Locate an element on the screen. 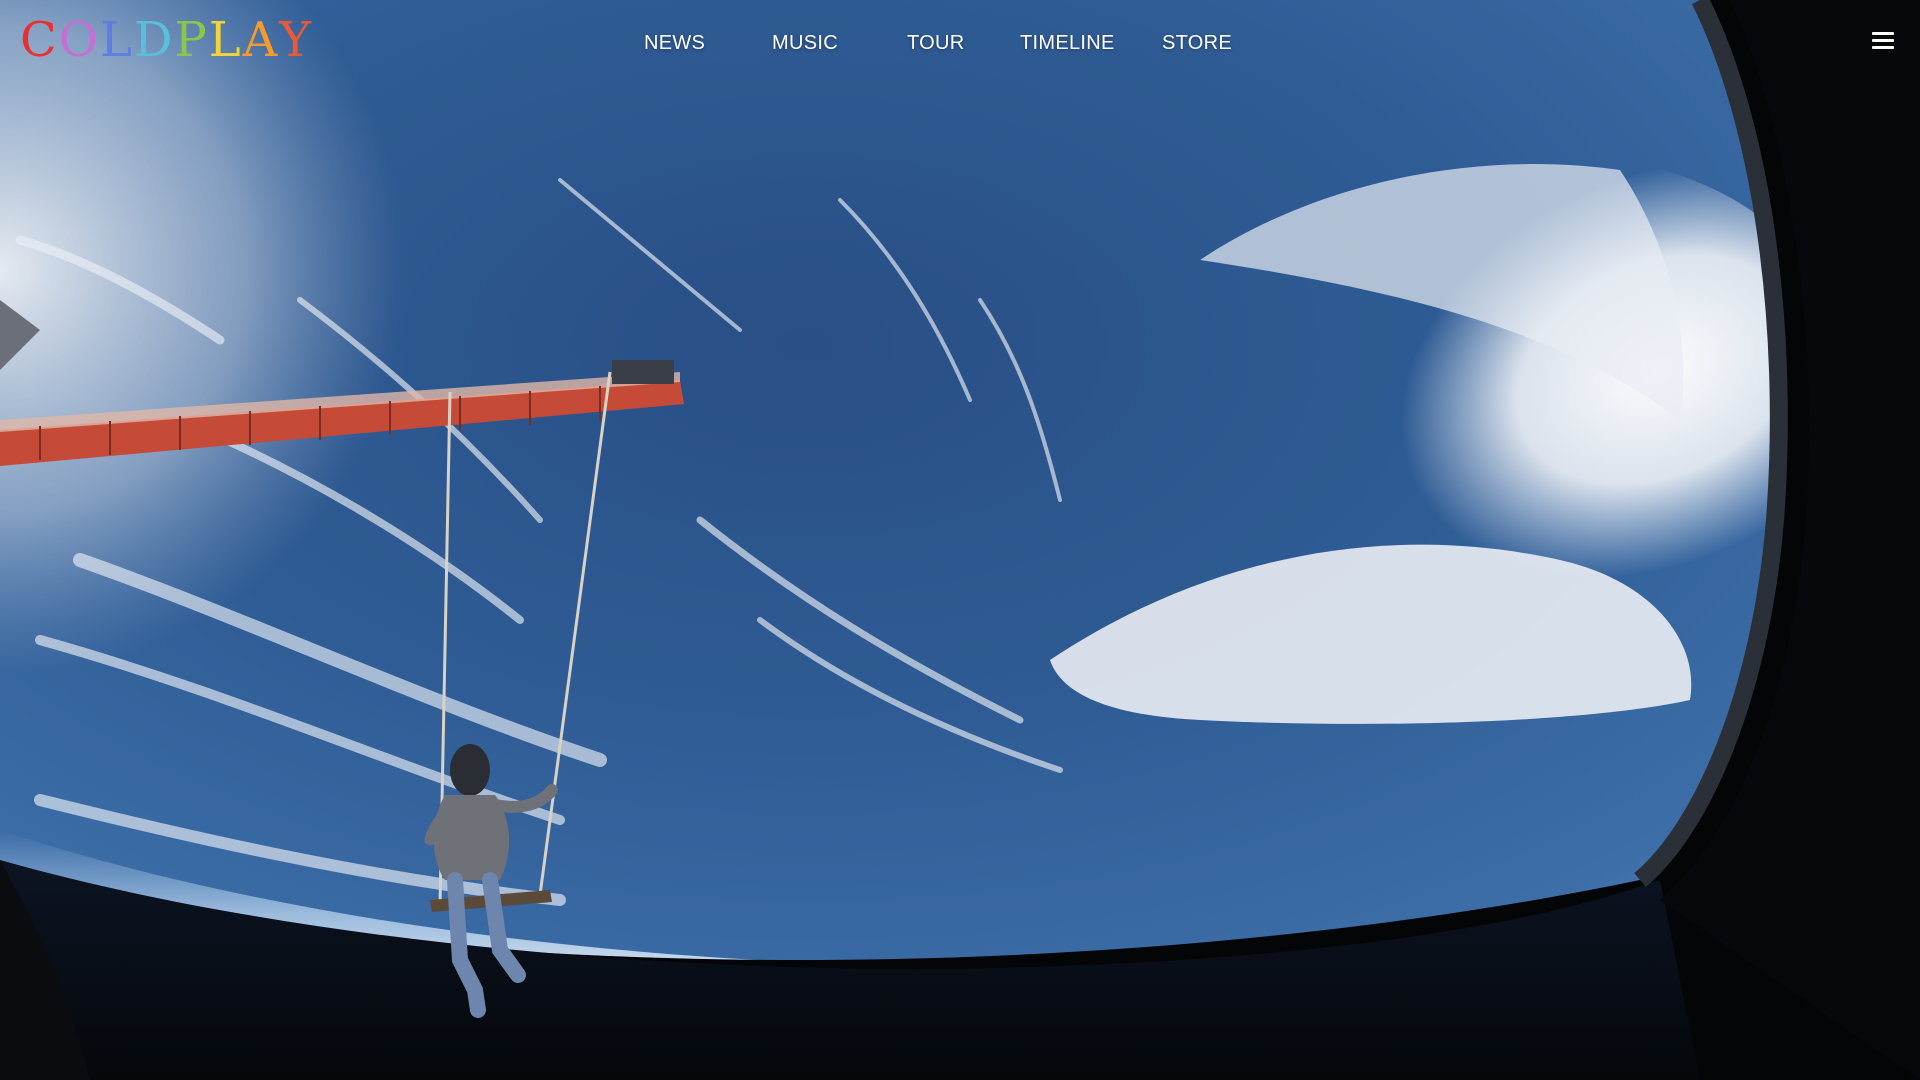  main-nav: NEWS MUSIC TOUR TIMELINE STORE is located at coordinates (960, 43).